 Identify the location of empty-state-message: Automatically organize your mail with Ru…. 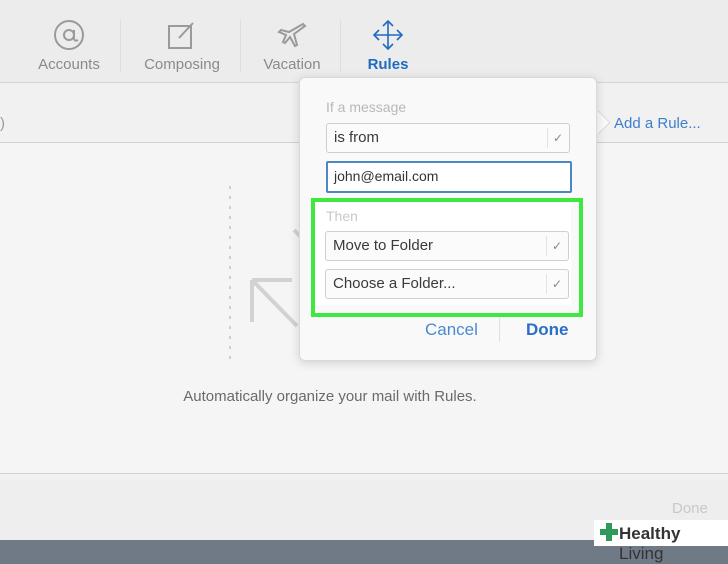
(330, 396).